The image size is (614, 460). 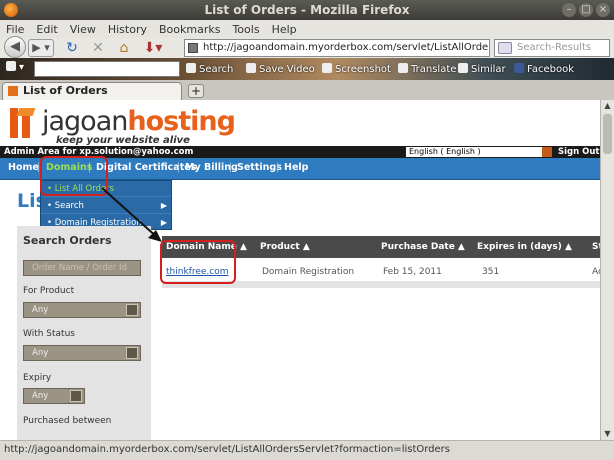 I want to click on scroll-thumb, so click(x=607, y=134).